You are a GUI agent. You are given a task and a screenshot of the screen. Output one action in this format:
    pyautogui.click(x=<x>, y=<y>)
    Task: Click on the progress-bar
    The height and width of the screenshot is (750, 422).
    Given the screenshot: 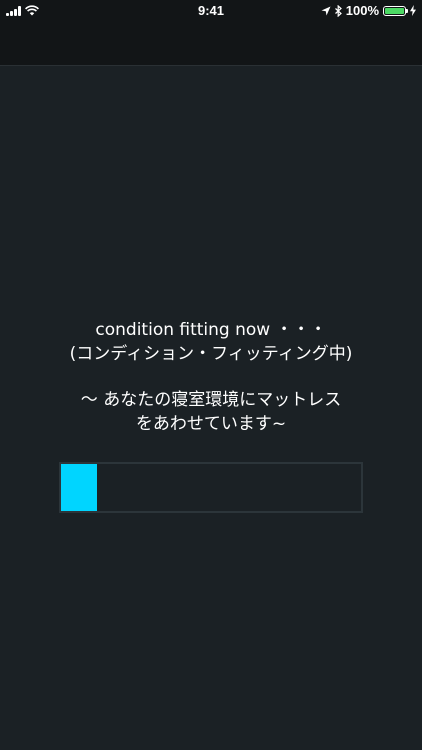 What is the action you would take?
    pyautogui.click(x=211, y=487)
    